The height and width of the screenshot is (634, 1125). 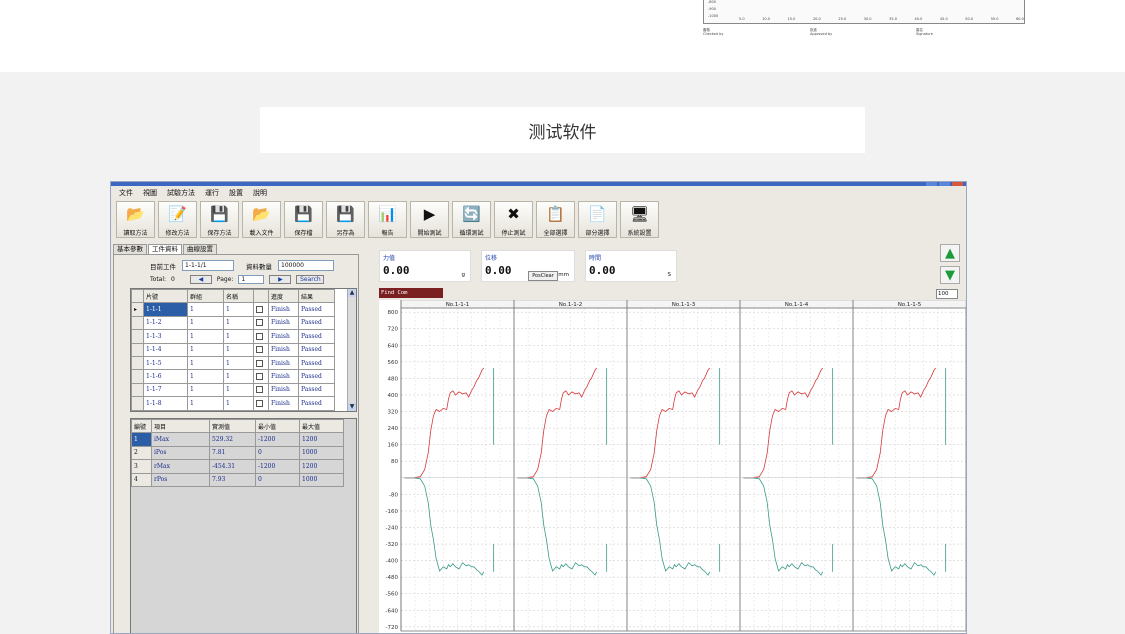 I want to click on current-workpiece-field: 1-1-1/1, so click(x=208, y=265).